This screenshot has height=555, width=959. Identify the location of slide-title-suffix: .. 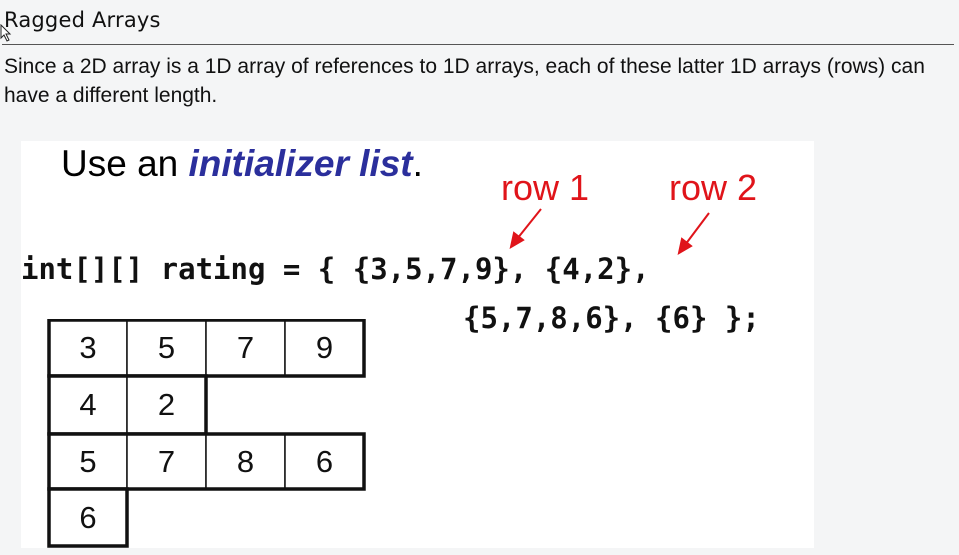
(417, 163).